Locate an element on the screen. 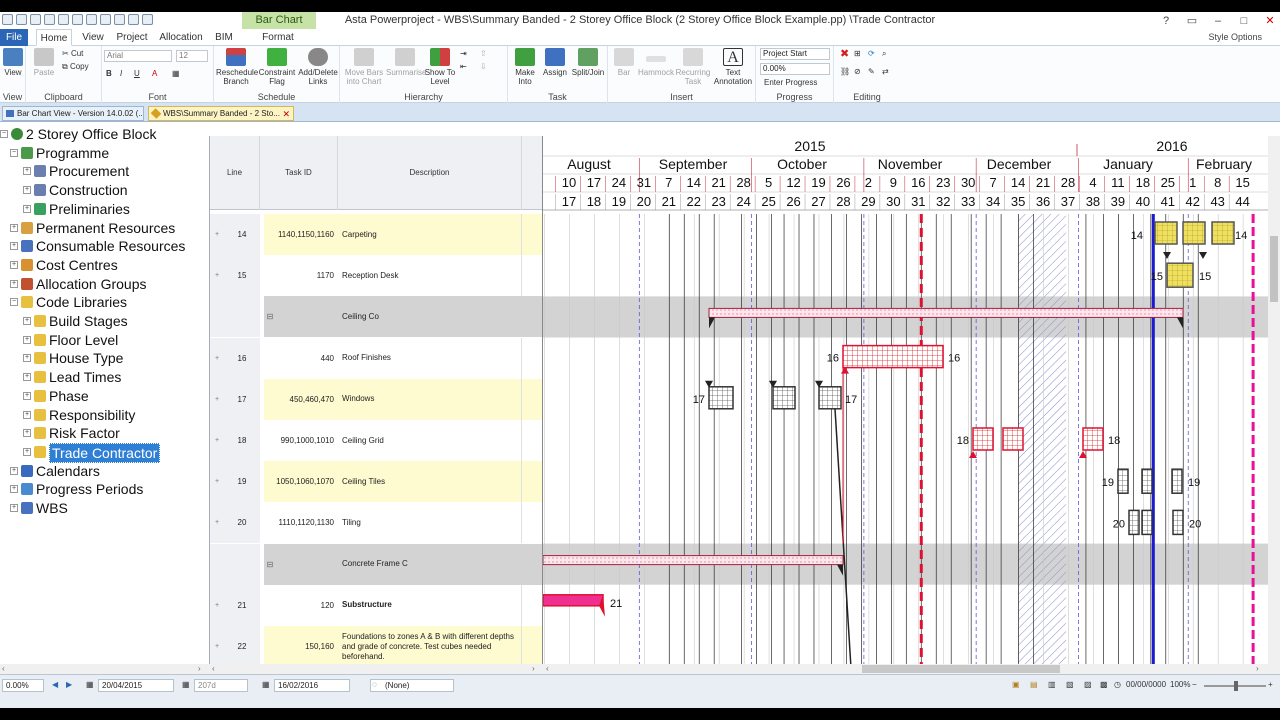 The width and height of the screenshot is (1280, 720). grid-scroll-right-icon: › is located at coordinates (533, 668).